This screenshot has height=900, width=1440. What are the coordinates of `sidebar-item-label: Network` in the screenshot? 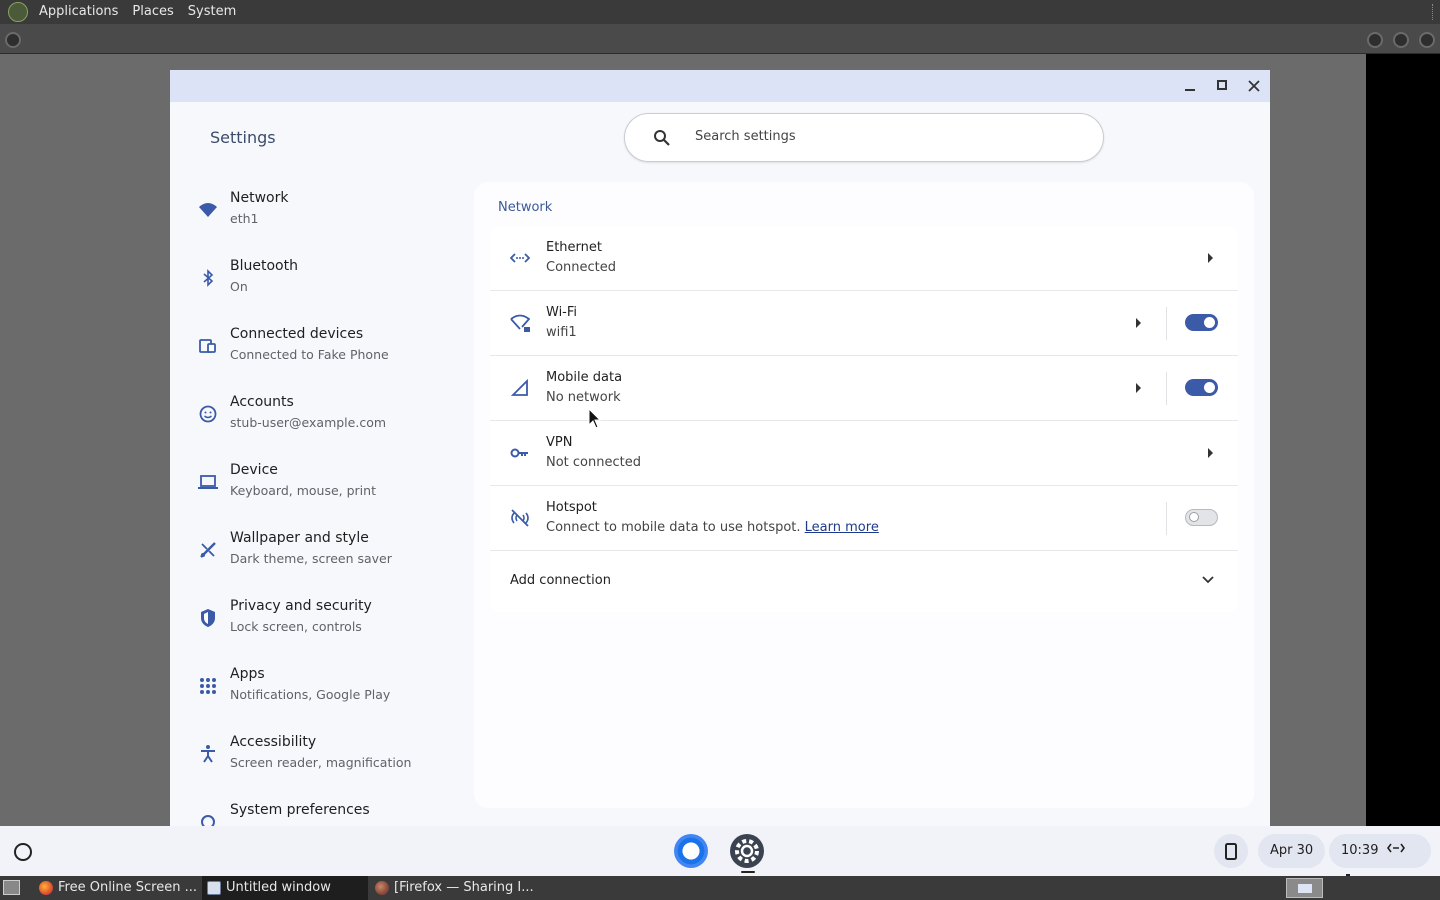 It's located at (259, 198).